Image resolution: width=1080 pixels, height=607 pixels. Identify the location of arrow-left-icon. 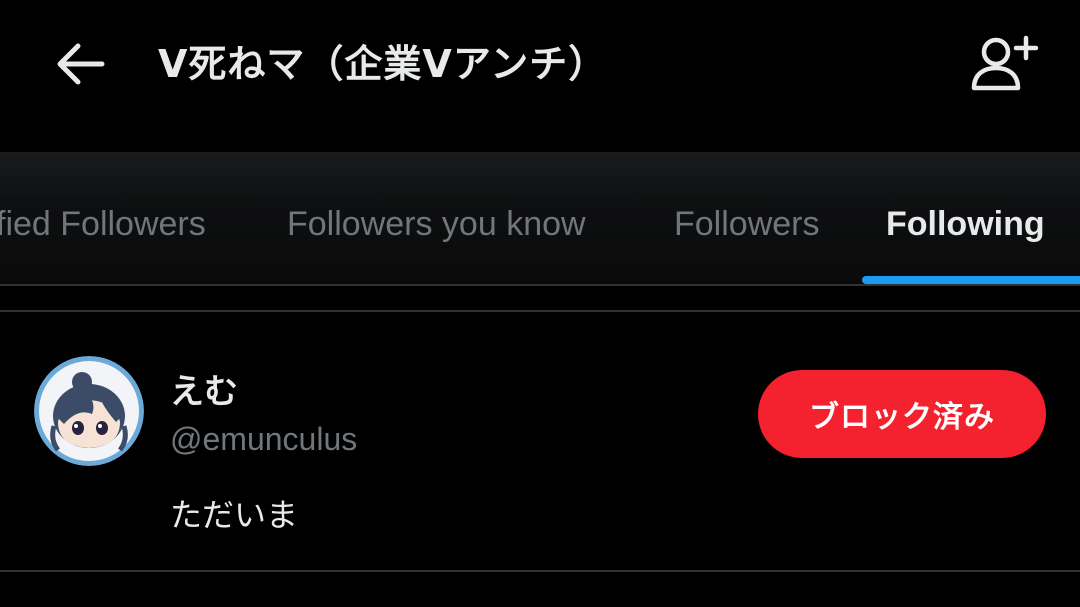
(81, 64).